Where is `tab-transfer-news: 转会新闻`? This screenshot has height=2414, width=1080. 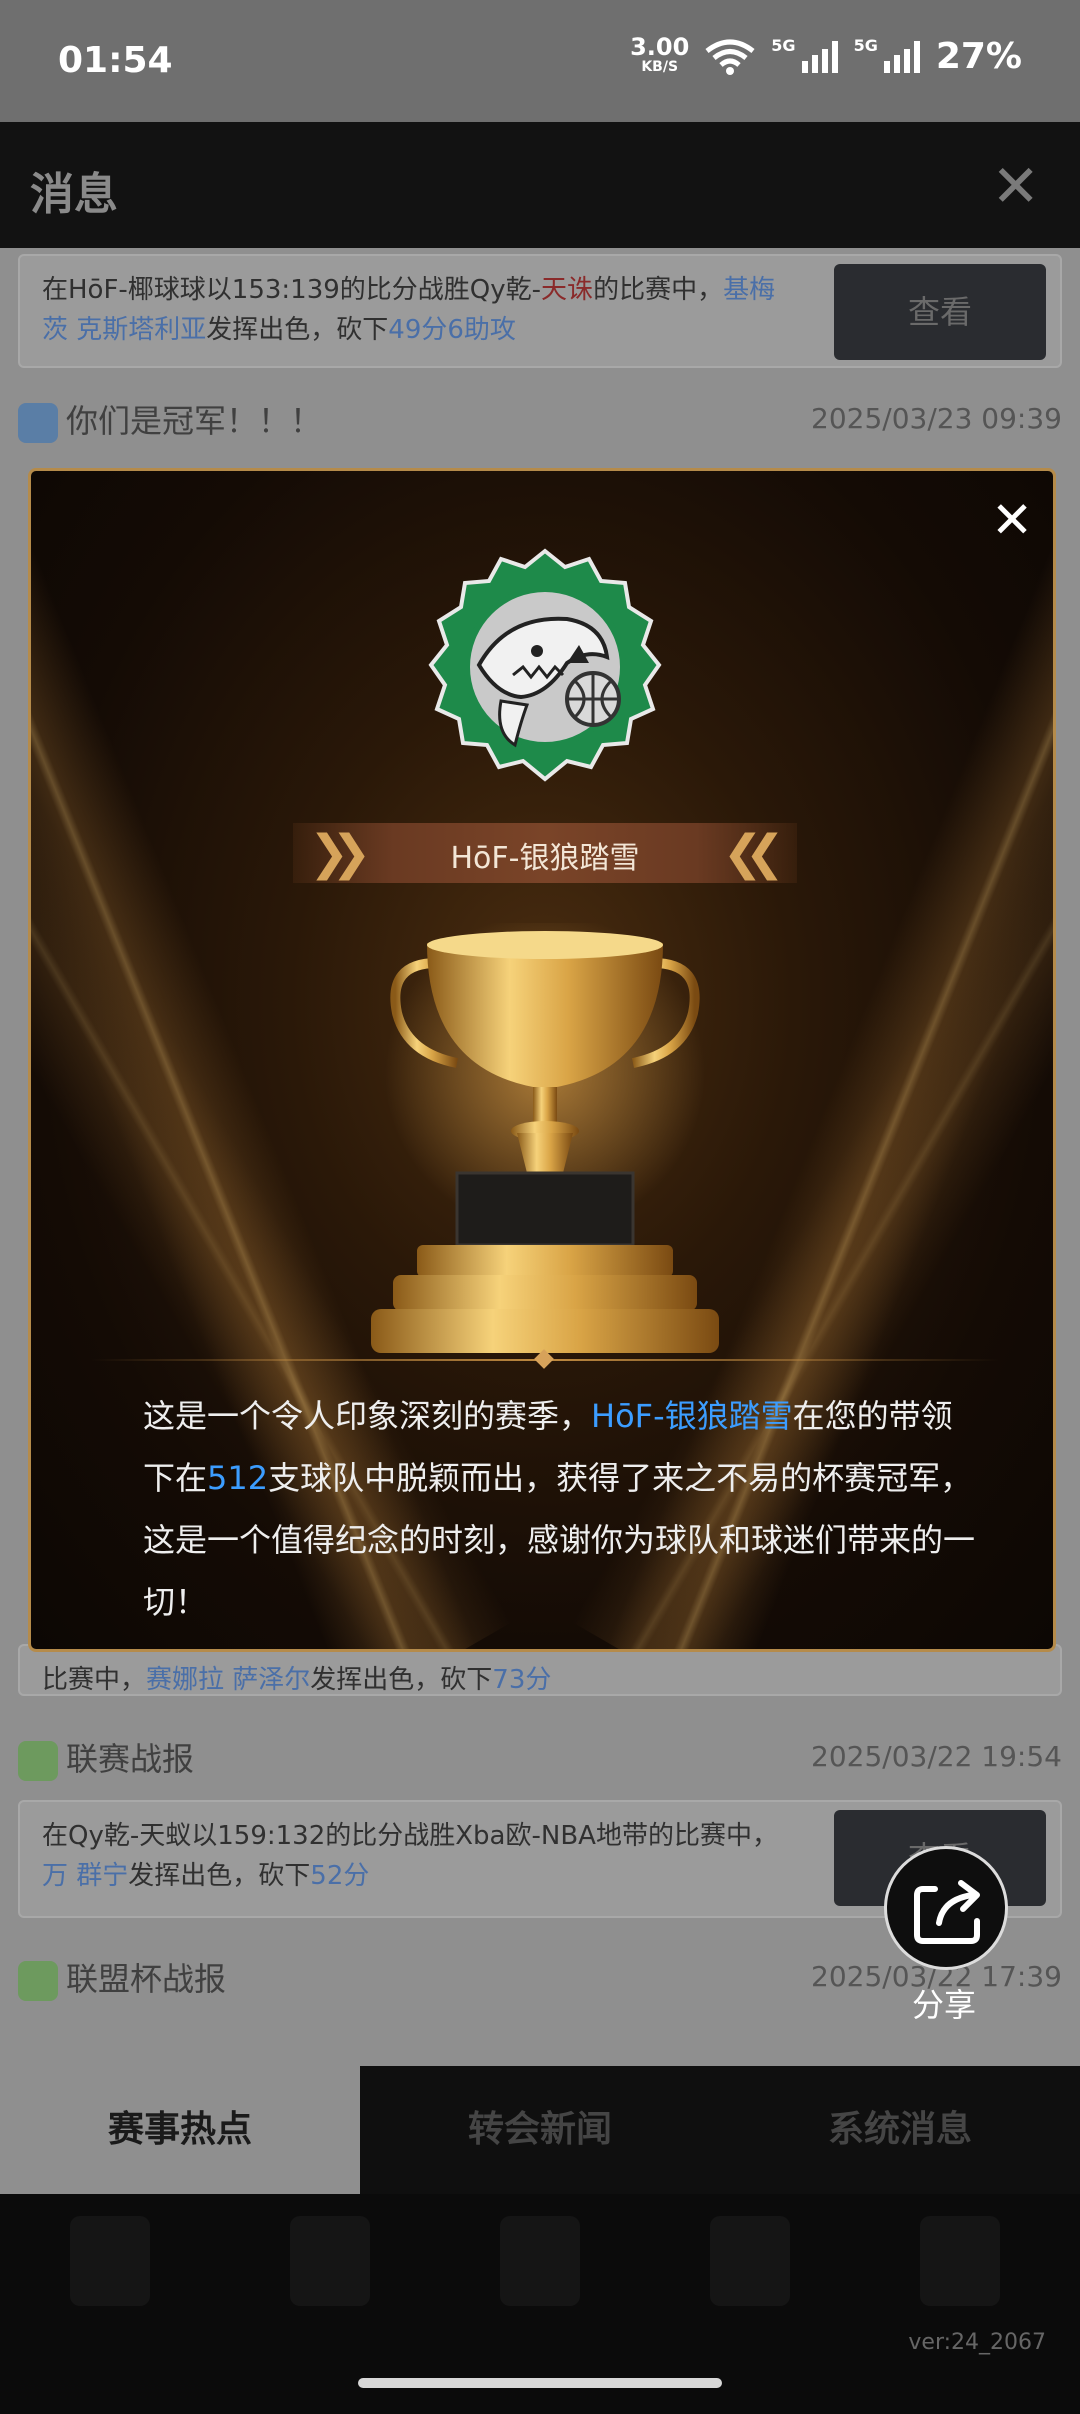 tab-transfer-news: 转会新闻 is located at coordinates (540, 2130).